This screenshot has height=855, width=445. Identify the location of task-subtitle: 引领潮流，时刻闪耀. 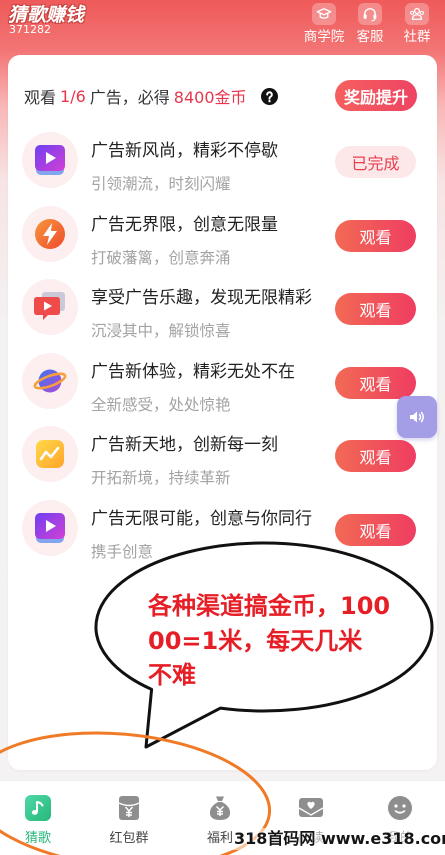
(161, 184).